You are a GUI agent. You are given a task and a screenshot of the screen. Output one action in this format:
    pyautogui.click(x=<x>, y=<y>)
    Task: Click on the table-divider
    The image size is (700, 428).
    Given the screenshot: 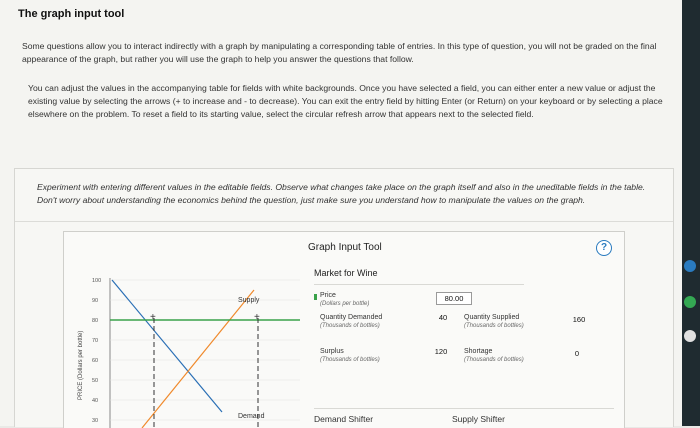 What is the action you would take?
    pyautogui.click(x=419, y=284)
    